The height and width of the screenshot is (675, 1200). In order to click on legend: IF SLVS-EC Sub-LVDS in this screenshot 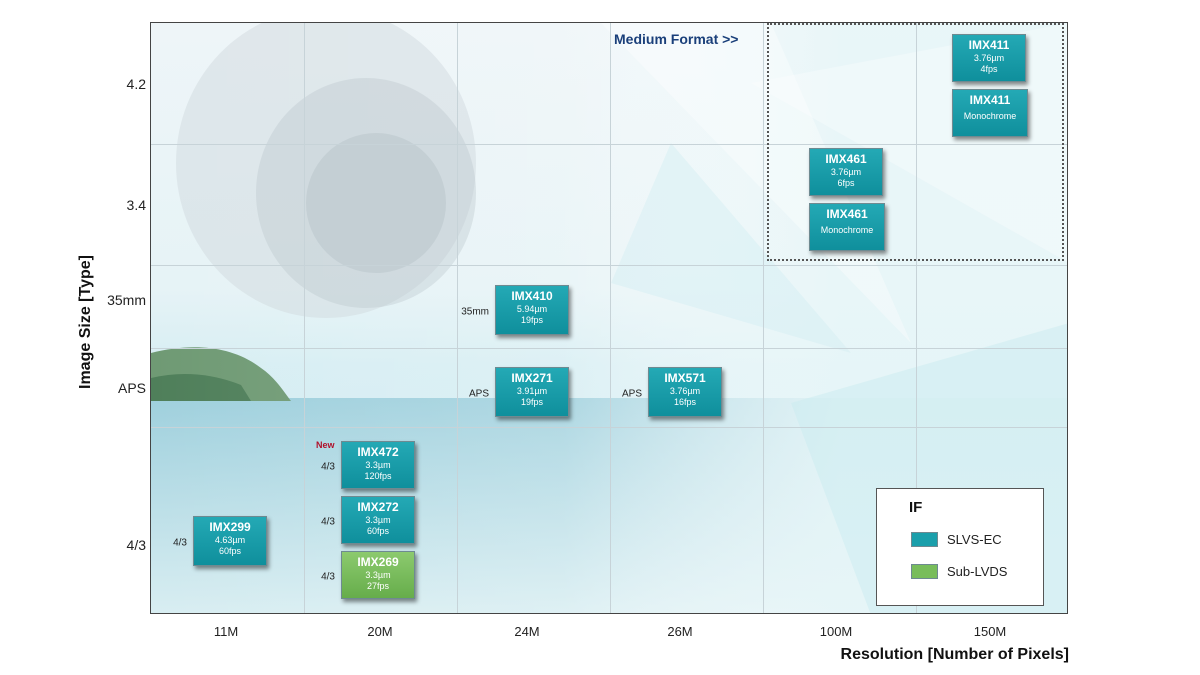, I will do `click(960, 547)`.